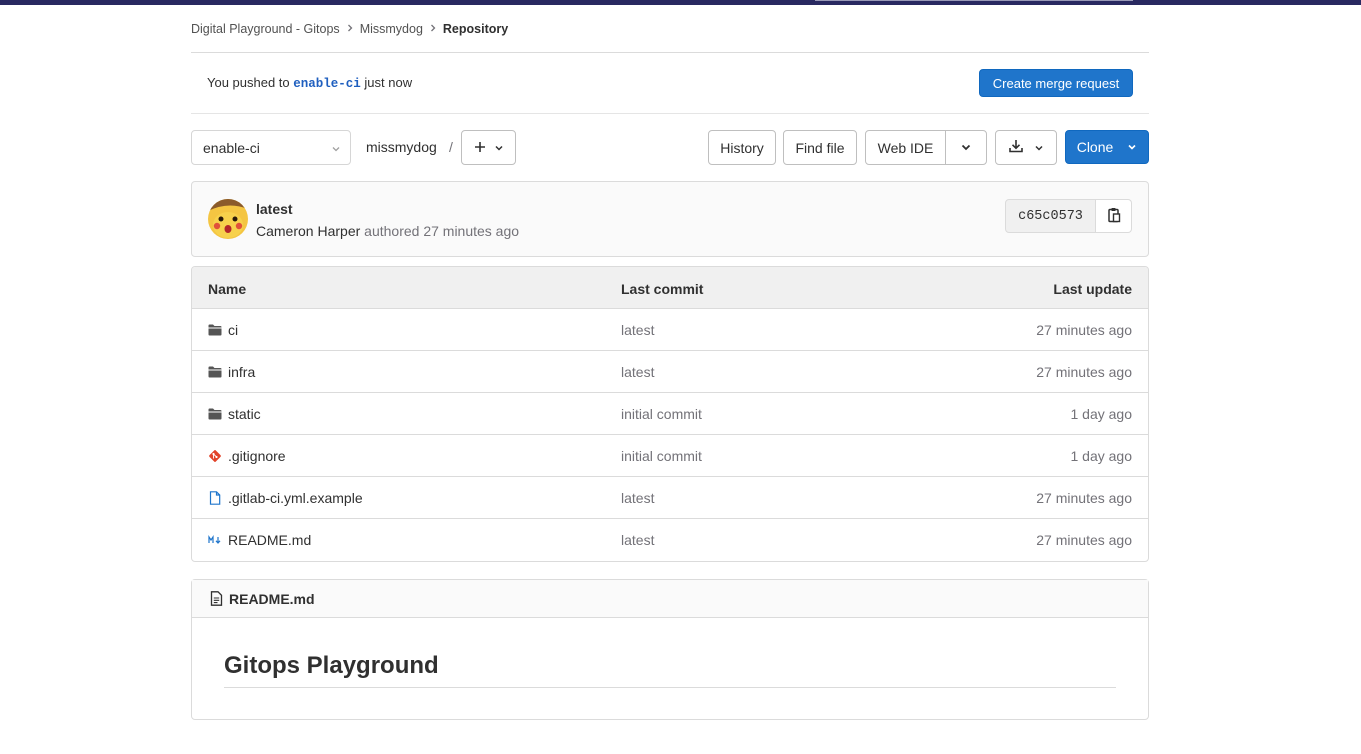  What do you see at coordinates (401, 147) in the screenshot?
I see `repo-path-link: missmydog` at bounding box center [401, 147].